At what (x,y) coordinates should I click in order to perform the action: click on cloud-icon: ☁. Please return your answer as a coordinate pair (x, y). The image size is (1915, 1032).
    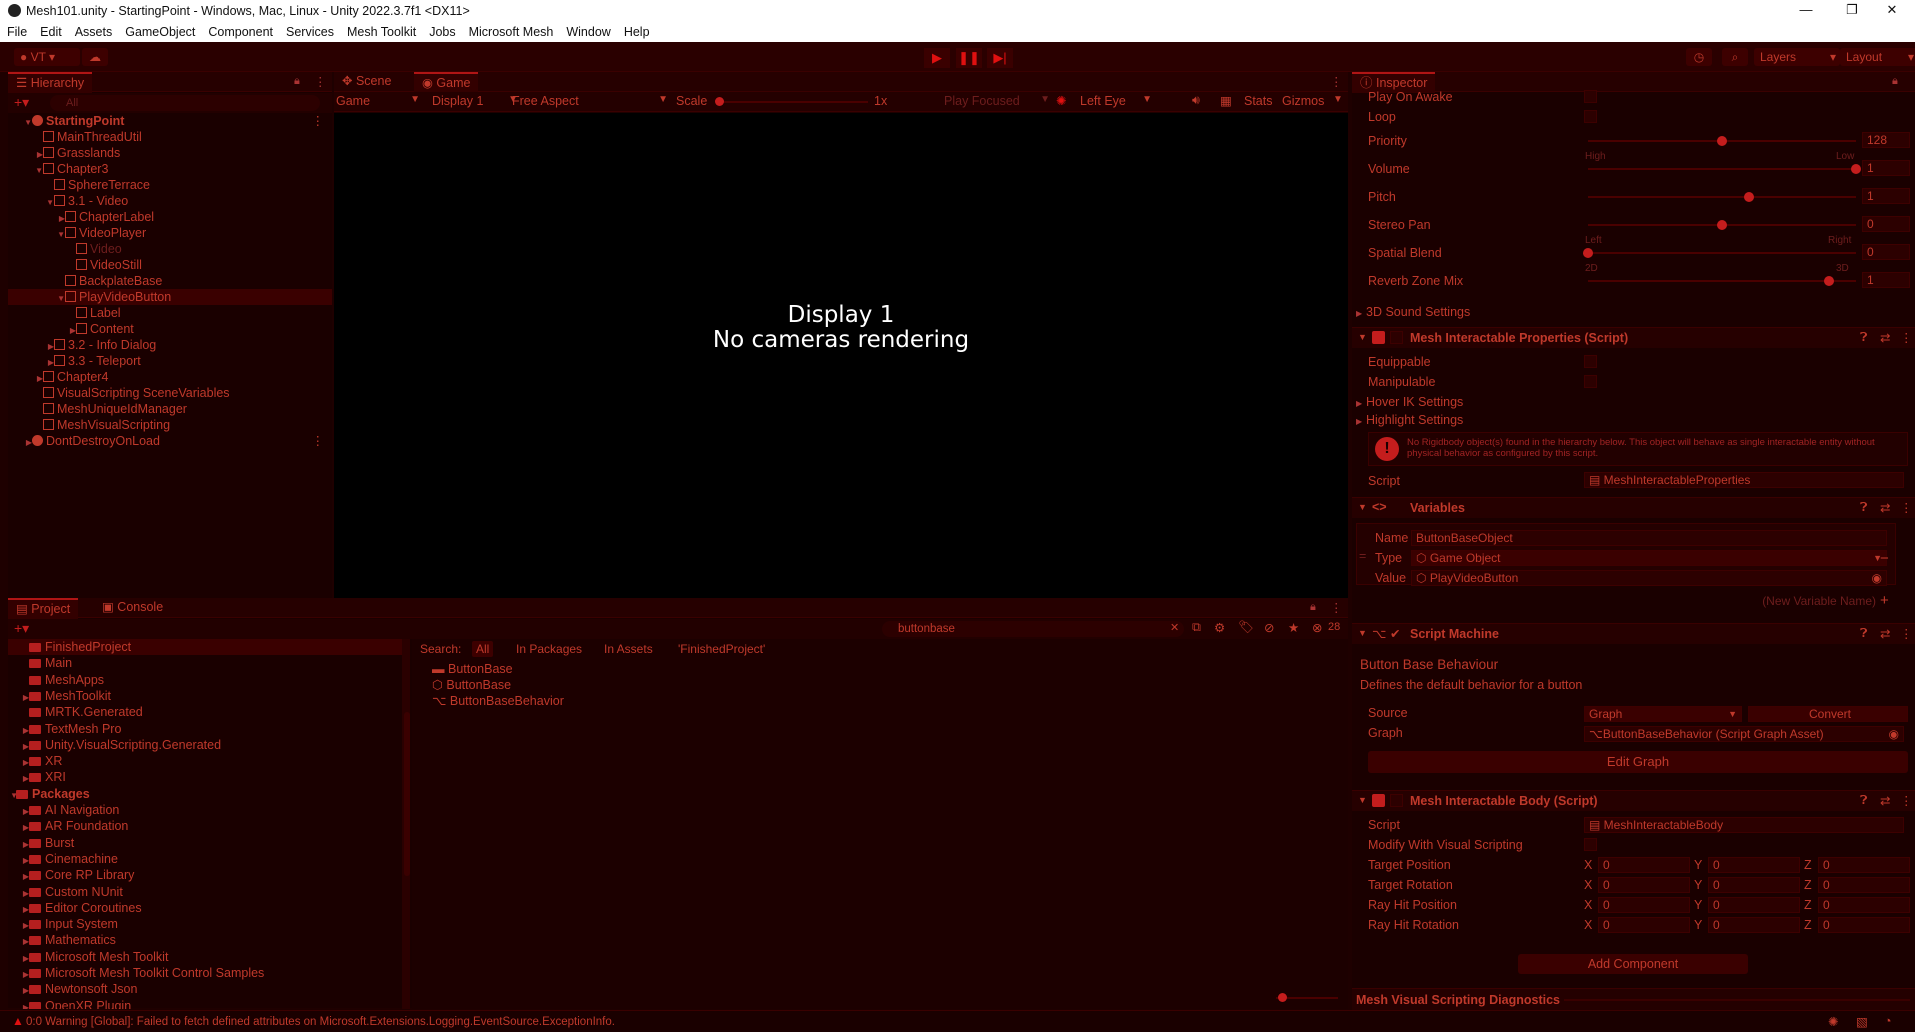
    Looking at the image, I should click on (95, 57).